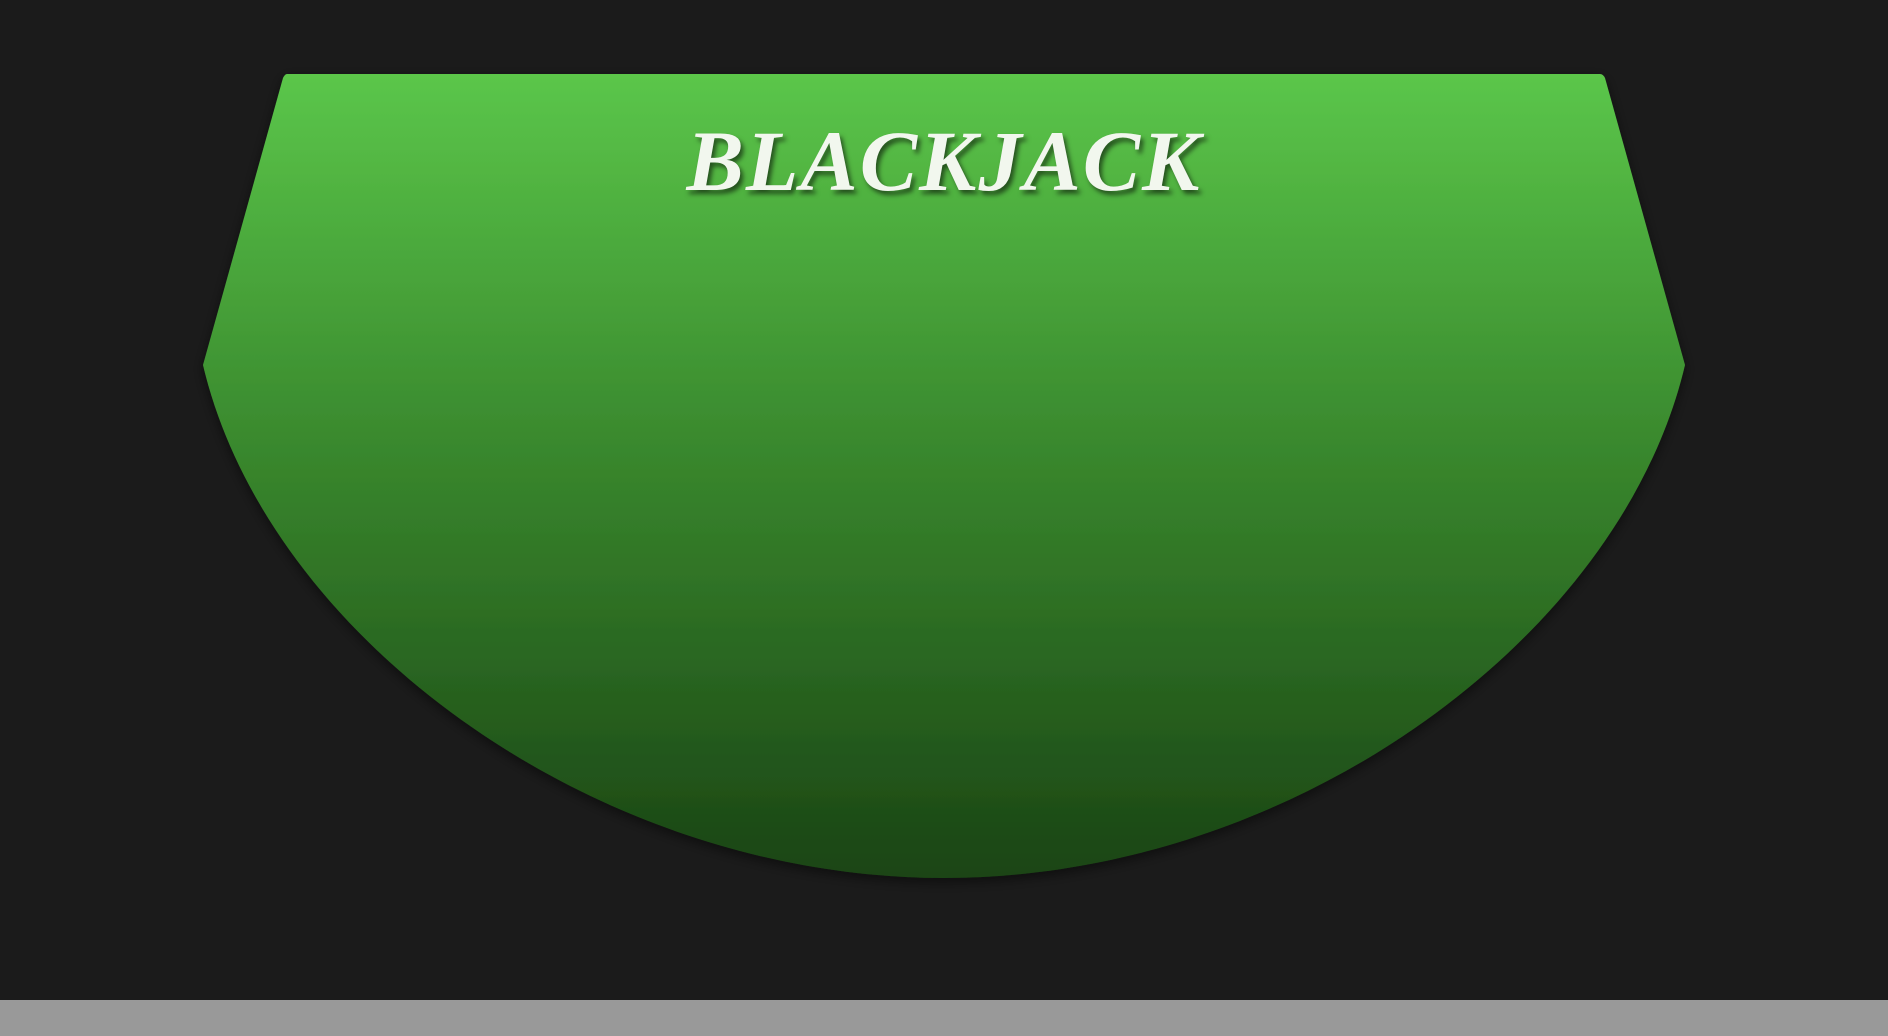 This screenshot has height=1036, width=1888. What do you see at coordinates (944, 161) in the screenshot?
I see `game-title: BLACKJACK` at bounding box center [944, 161].